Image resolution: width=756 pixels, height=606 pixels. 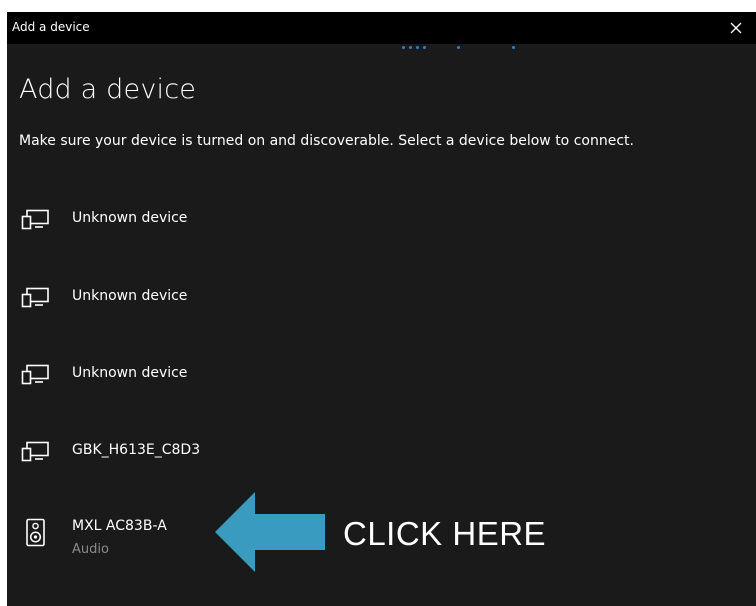 I want to click on close-button, so click(x=736, y=28).